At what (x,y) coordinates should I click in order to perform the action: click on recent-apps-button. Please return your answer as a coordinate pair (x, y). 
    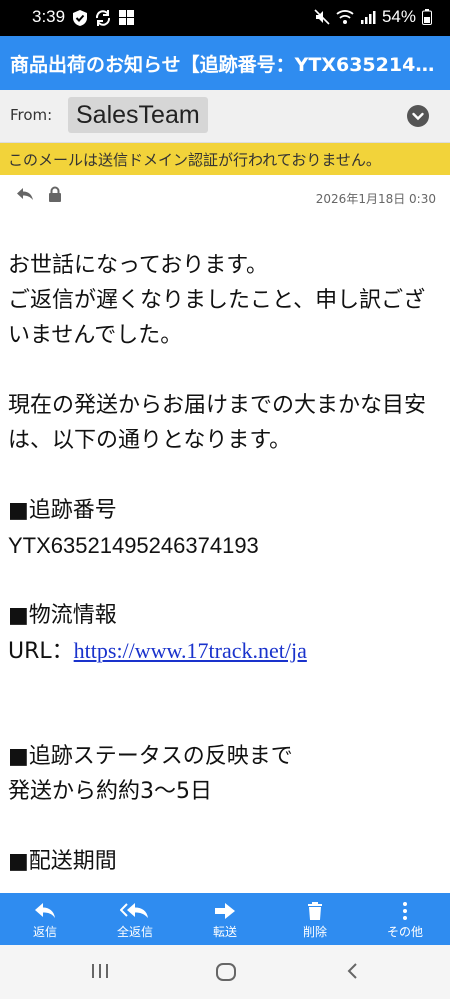
    Looking at the image, I should click on (100, 973).